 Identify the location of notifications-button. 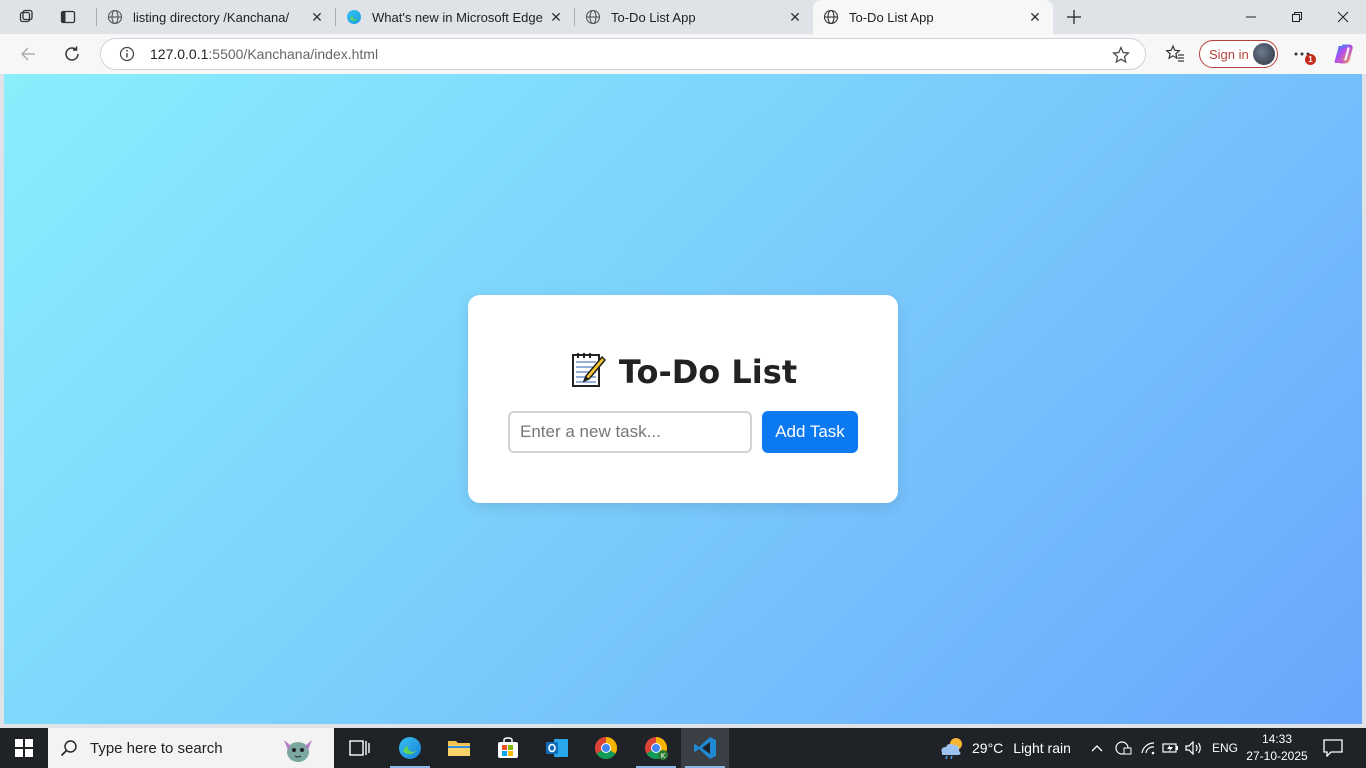
(1333, 748).